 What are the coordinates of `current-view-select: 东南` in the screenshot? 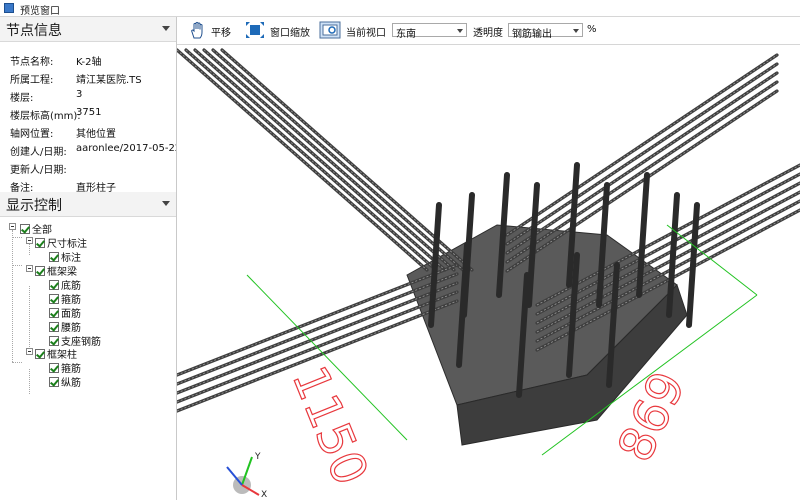 It's located at (429, 31).